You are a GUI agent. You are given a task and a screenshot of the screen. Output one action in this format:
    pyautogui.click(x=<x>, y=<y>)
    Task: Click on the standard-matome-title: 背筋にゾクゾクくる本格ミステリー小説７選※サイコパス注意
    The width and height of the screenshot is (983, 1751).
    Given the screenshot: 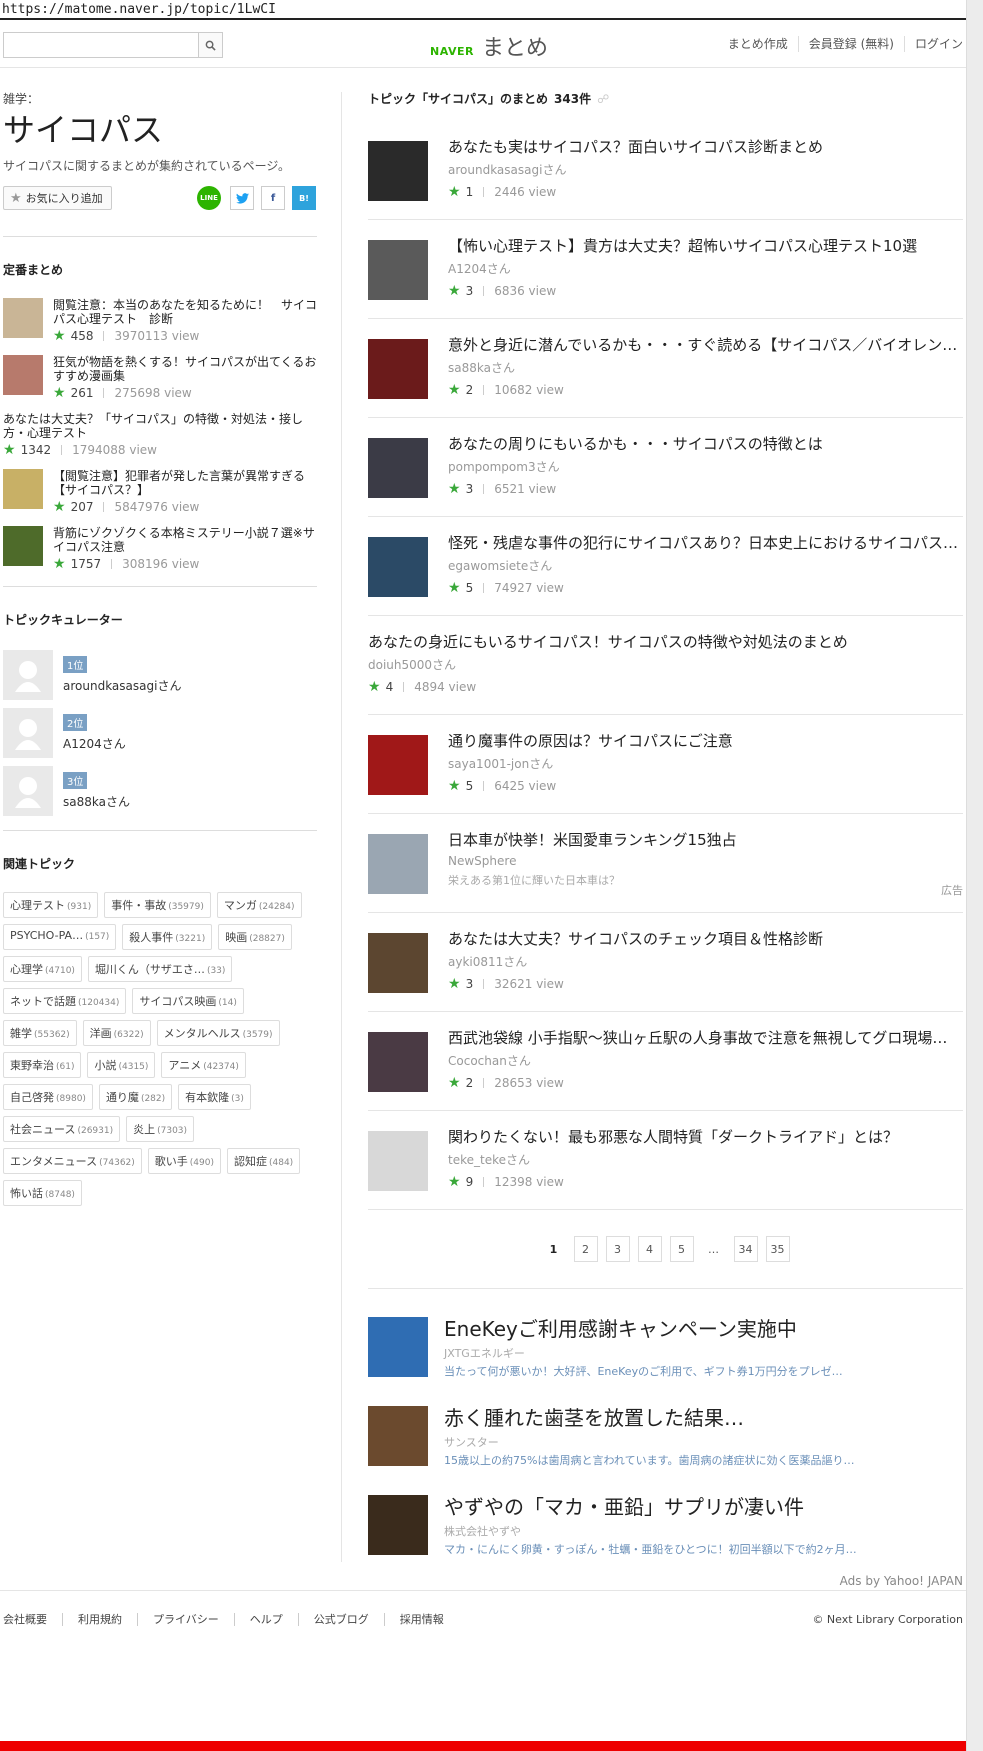 What is the action you would take?
    pyautogui.click(x=185, y=540)
    